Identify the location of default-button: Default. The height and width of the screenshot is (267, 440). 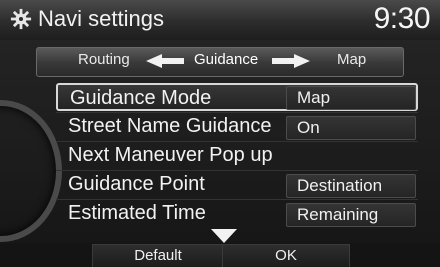
(158, 255).